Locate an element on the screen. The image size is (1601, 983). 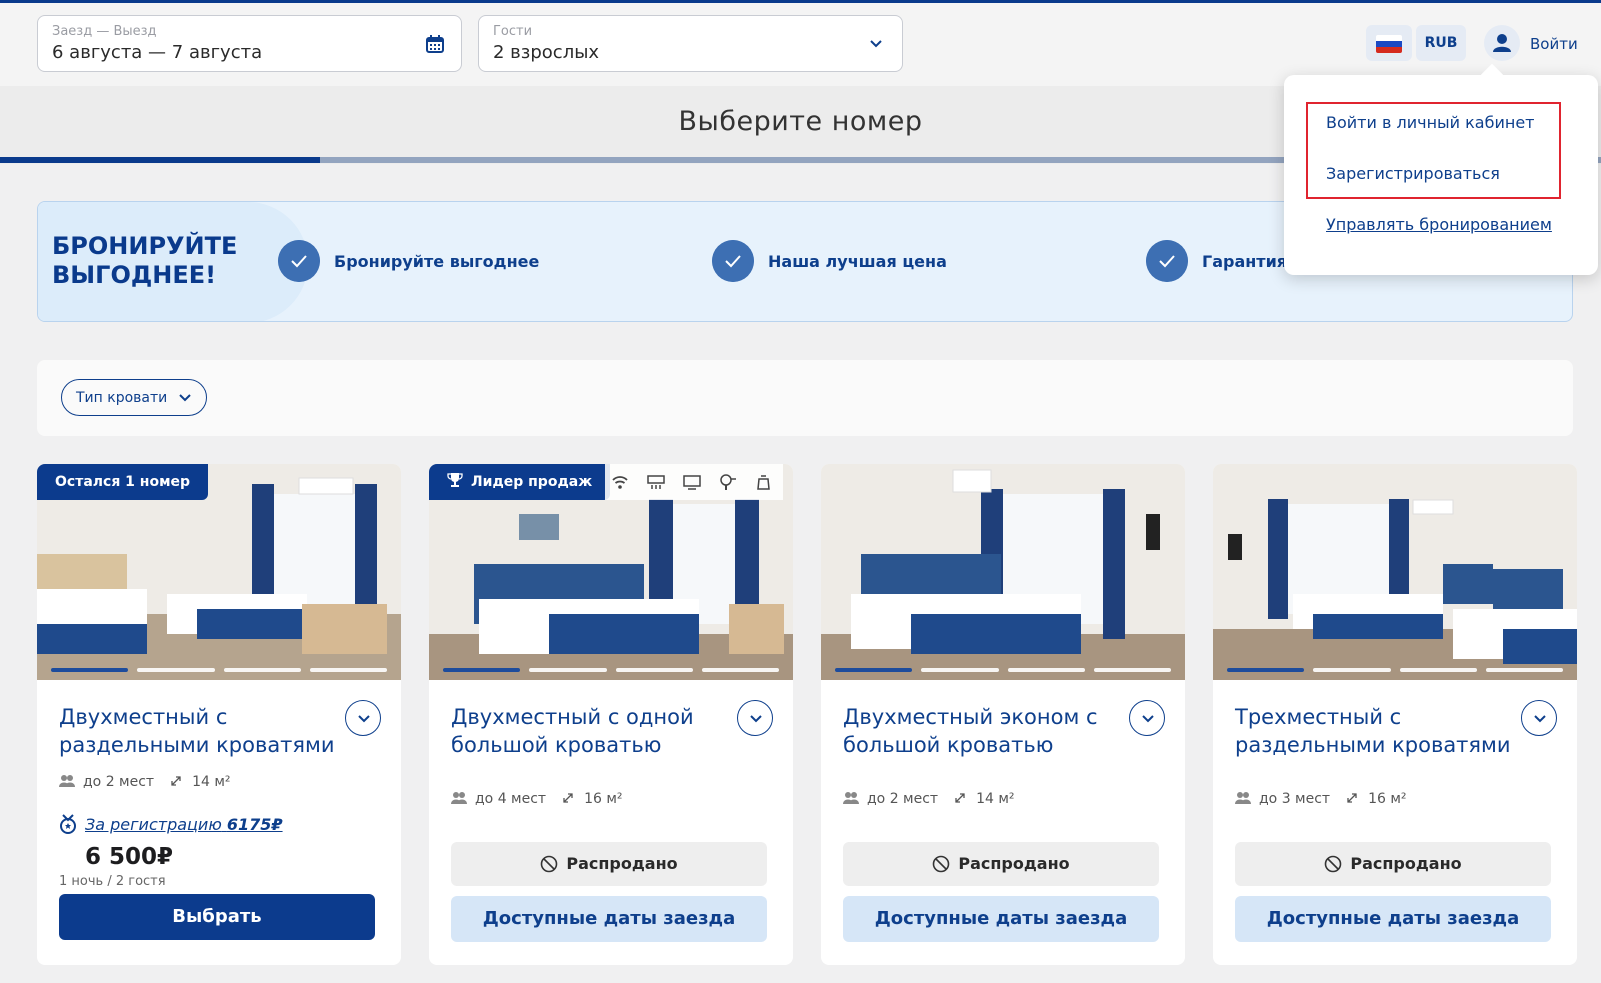
amenities-bar is located at coordinates (694, 482).